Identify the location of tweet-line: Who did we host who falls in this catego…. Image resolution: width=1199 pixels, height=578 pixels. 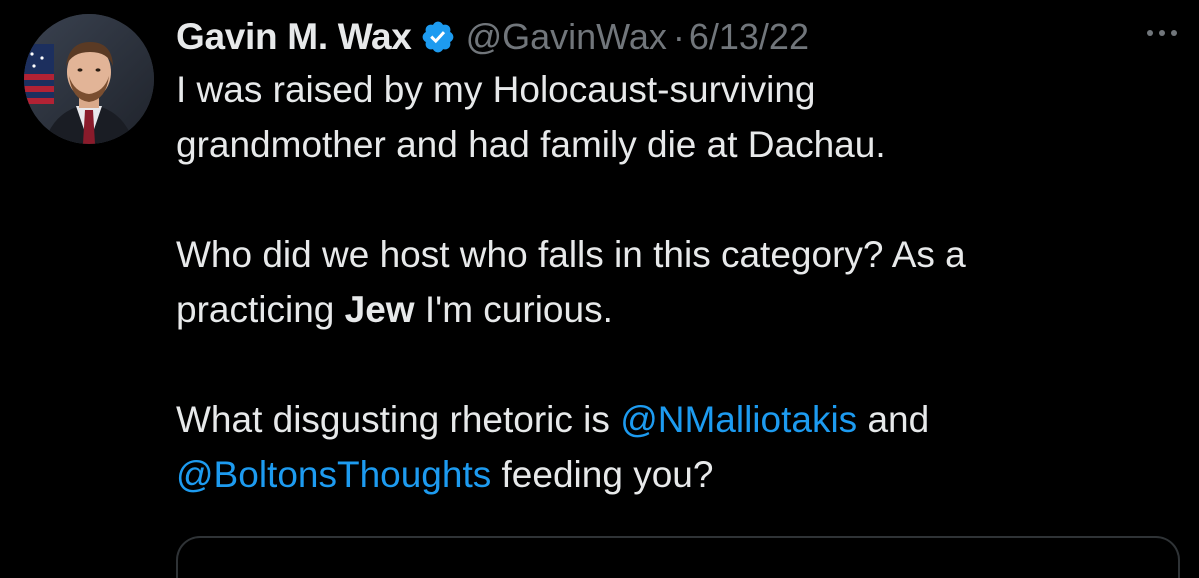
(571, 254).